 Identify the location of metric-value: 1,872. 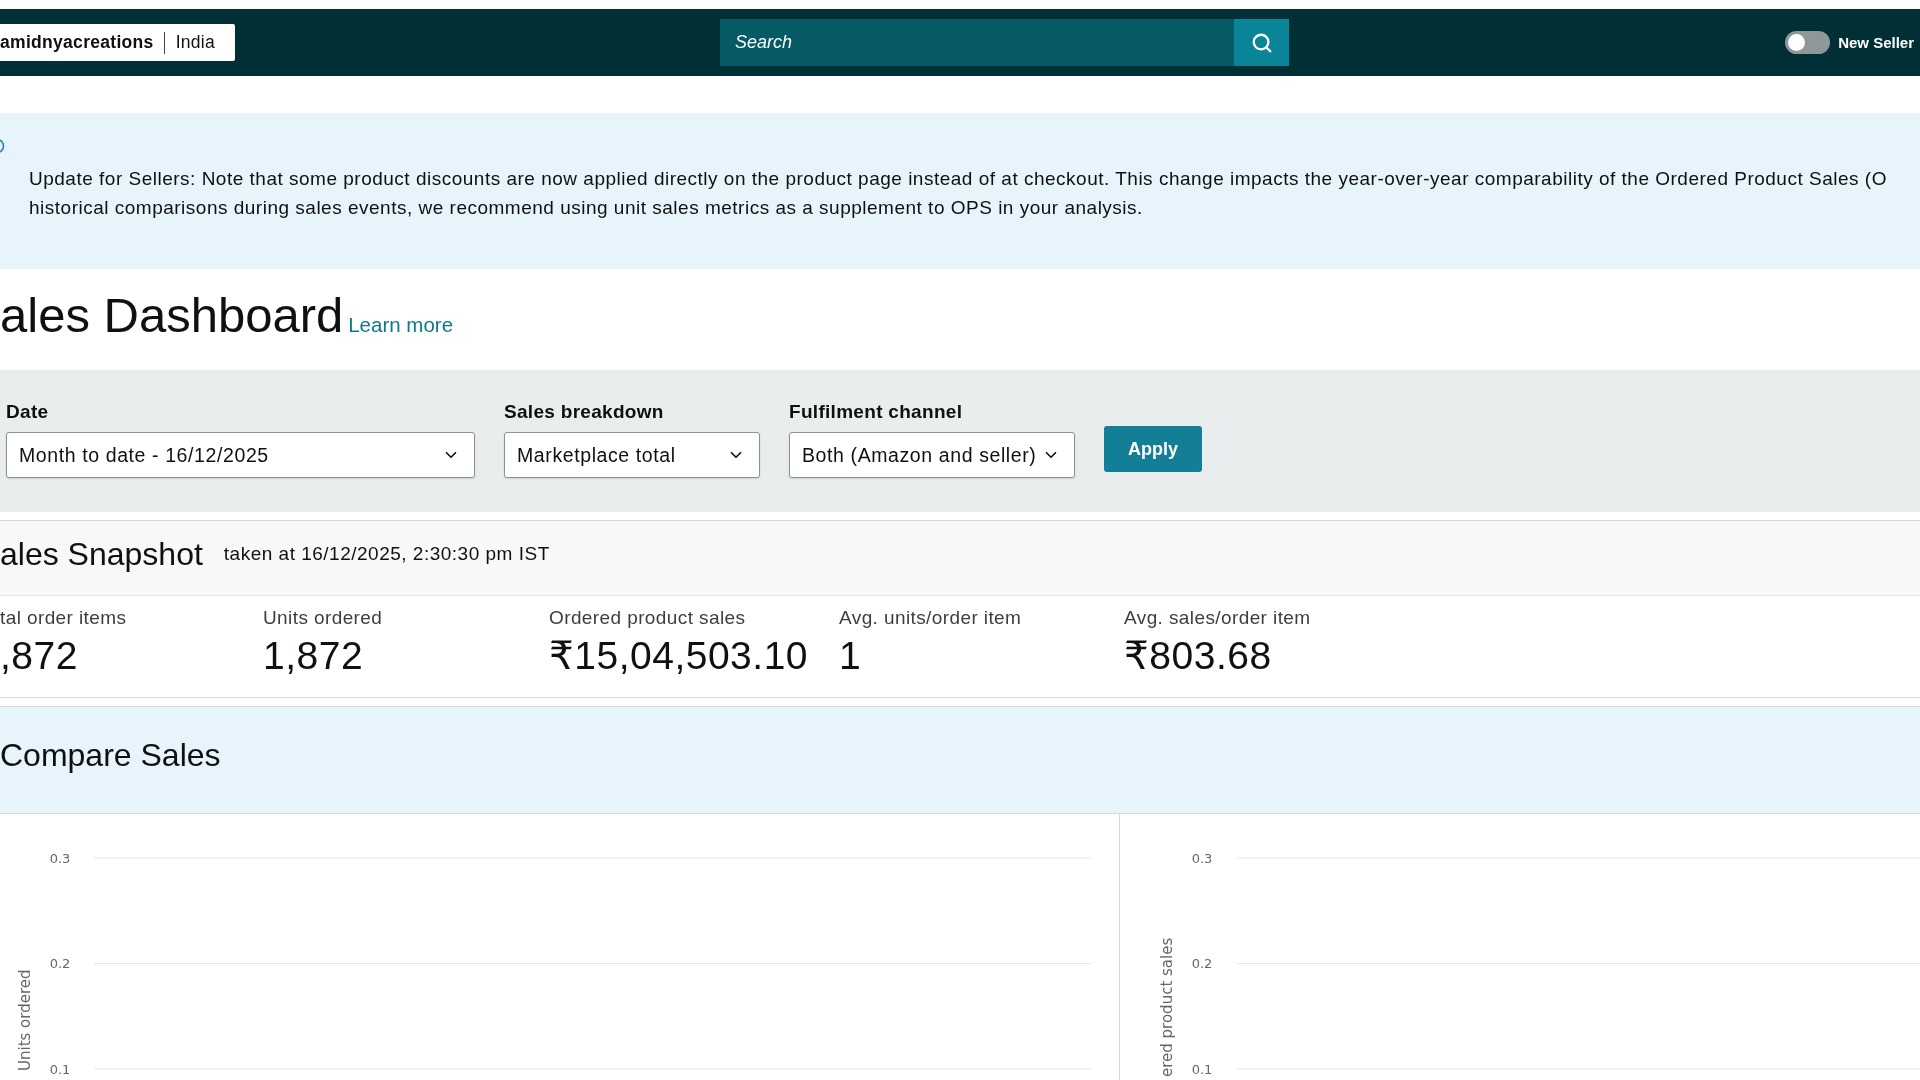
(313, 656).